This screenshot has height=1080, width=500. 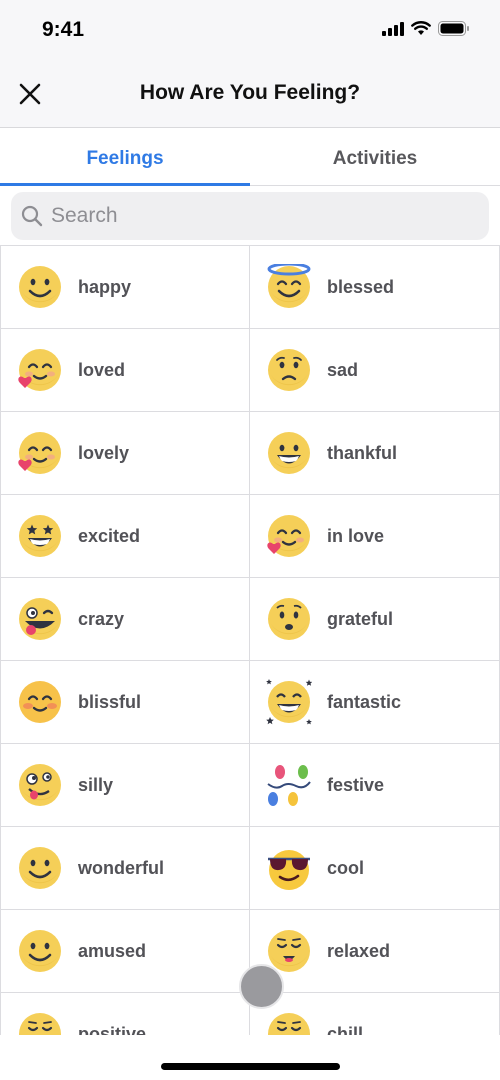 I want to click on feeling-label: blissful, so click(x=110, y=701).